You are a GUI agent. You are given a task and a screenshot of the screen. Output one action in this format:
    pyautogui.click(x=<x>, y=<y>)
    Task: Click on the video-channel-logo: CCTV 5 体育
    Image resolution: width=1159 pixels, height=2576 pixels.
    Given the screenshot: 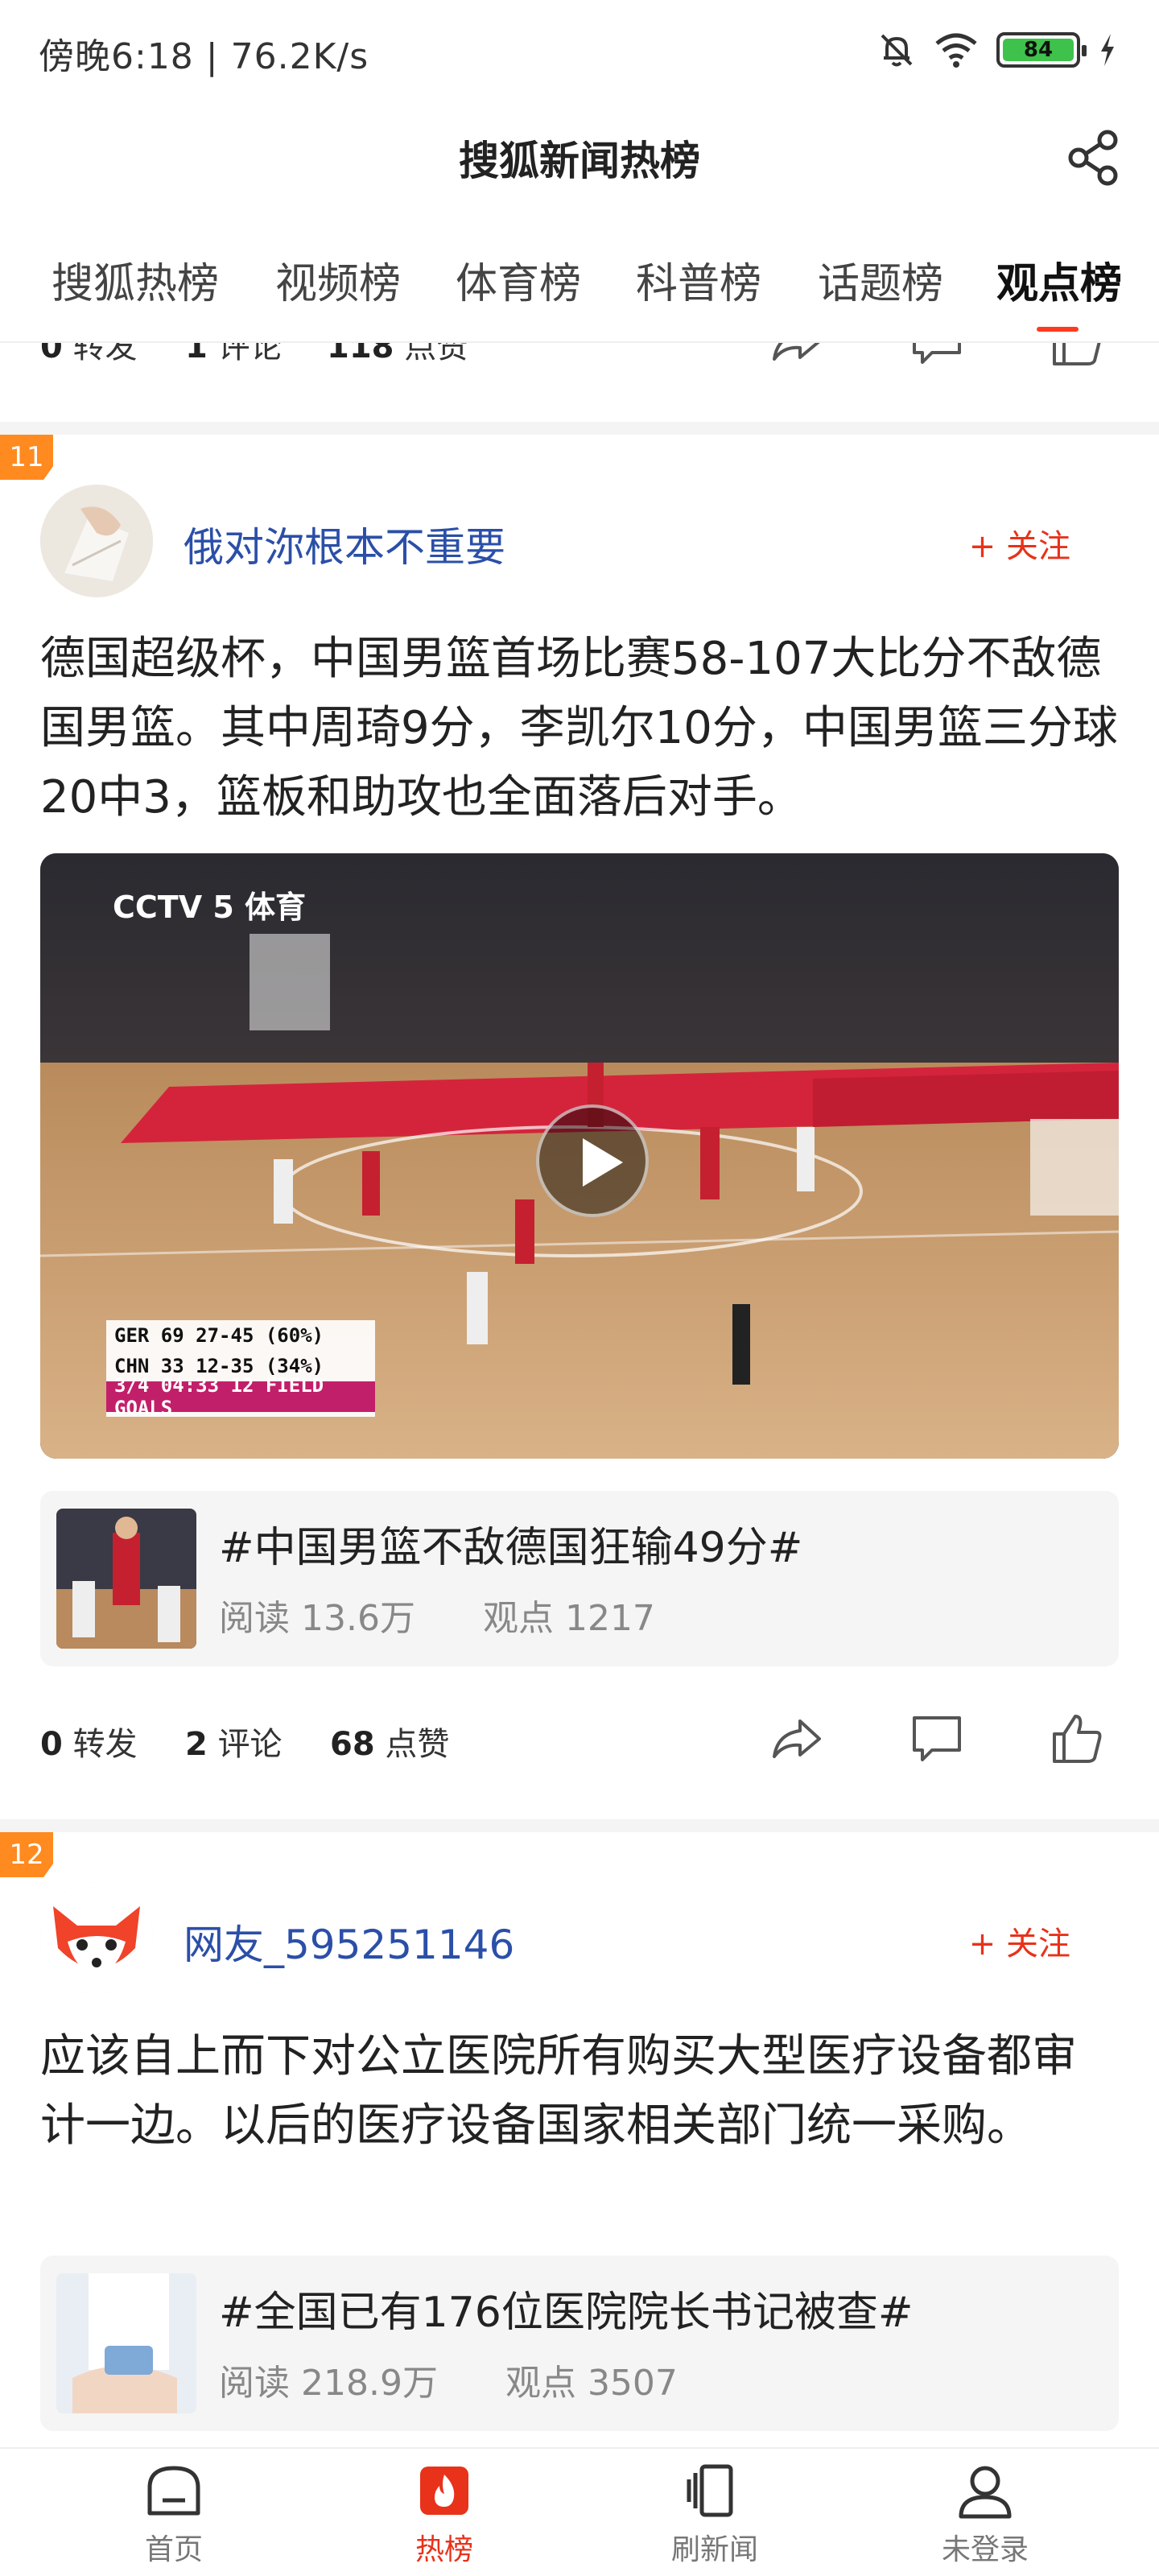 What is the action you would take?
    pyautogui.click(x=210, y=907)
    